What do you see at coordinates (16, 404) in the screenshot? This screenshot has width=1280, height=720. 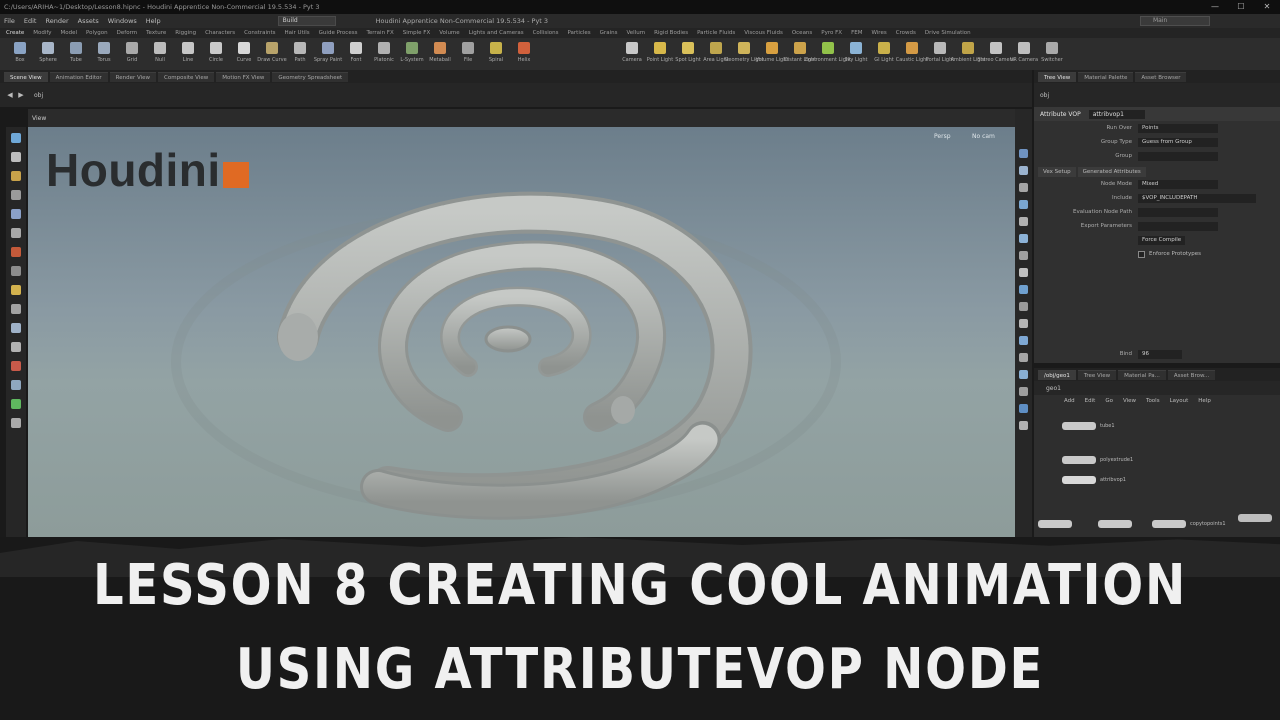 I see `render-tool-icon` at bounding box center [16, 404].